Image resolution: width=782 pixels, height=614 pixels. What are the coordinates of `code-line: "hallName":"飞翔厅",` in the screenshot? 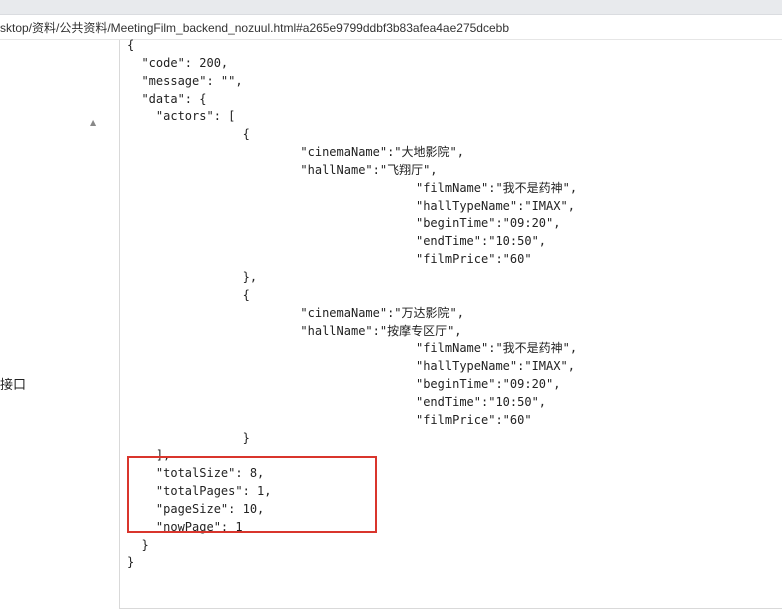 It's located at (282, 169).